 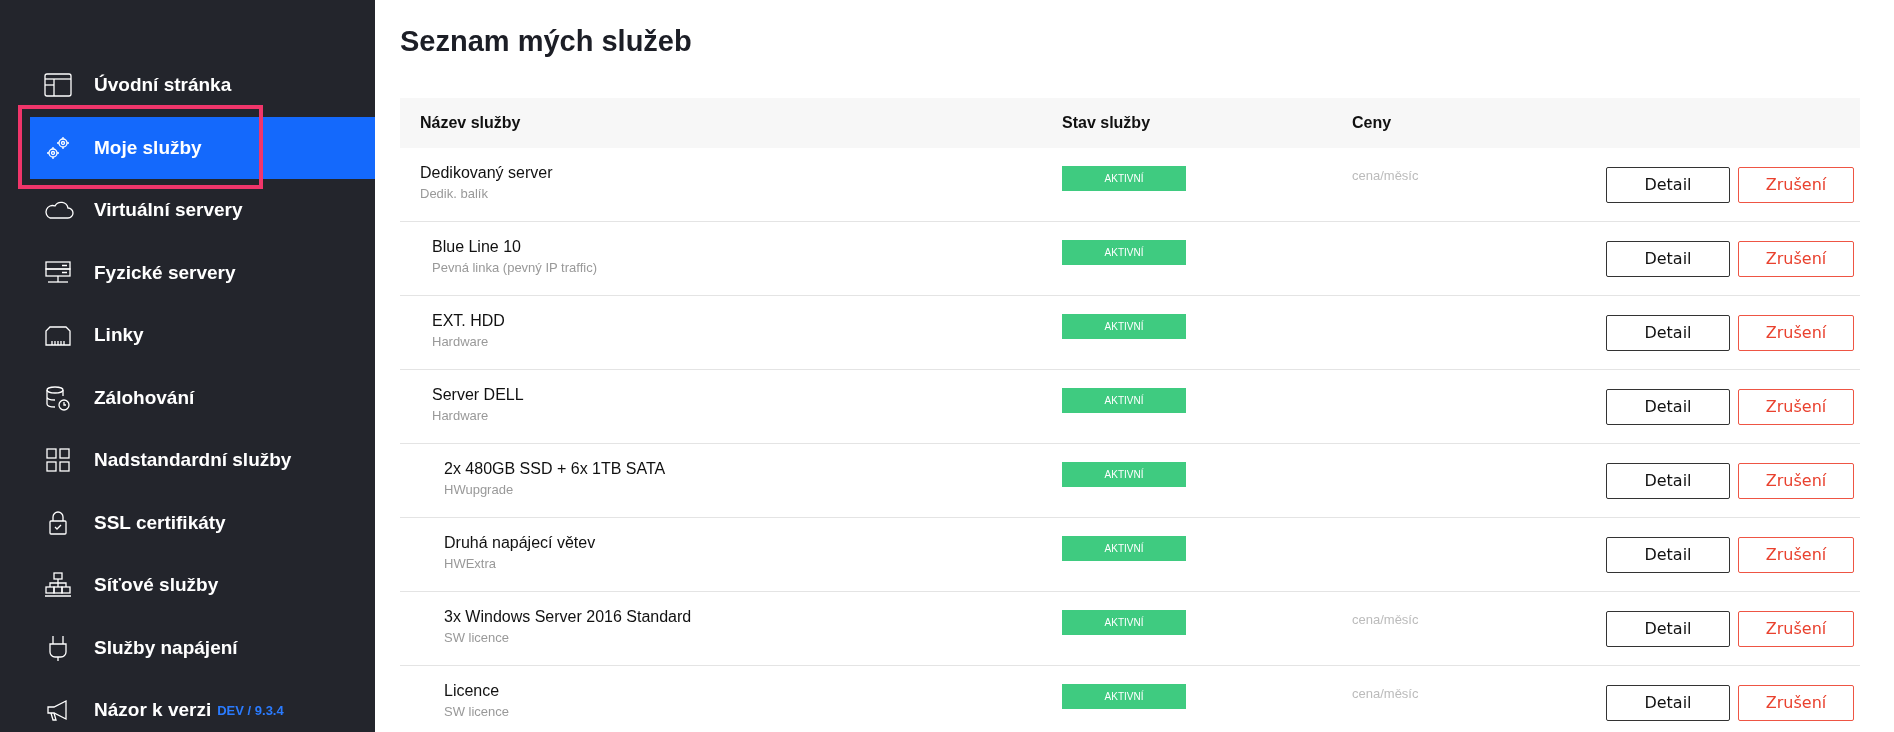 I want to click on nav-item: Názor k verzi DEV / 9.3.4, so click(x=202, y=705).